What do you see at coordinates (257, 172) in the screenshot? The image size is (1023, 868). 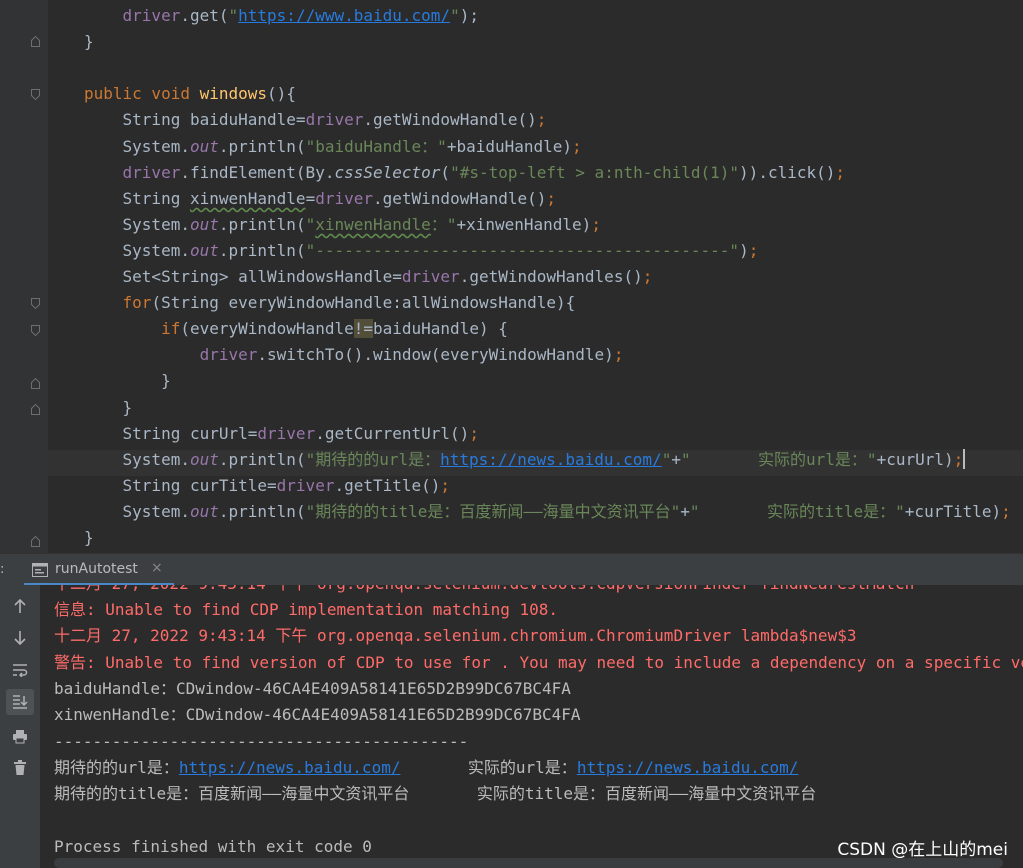 I see `code-token: .findElement(By.` at bounding box center [257, 172].